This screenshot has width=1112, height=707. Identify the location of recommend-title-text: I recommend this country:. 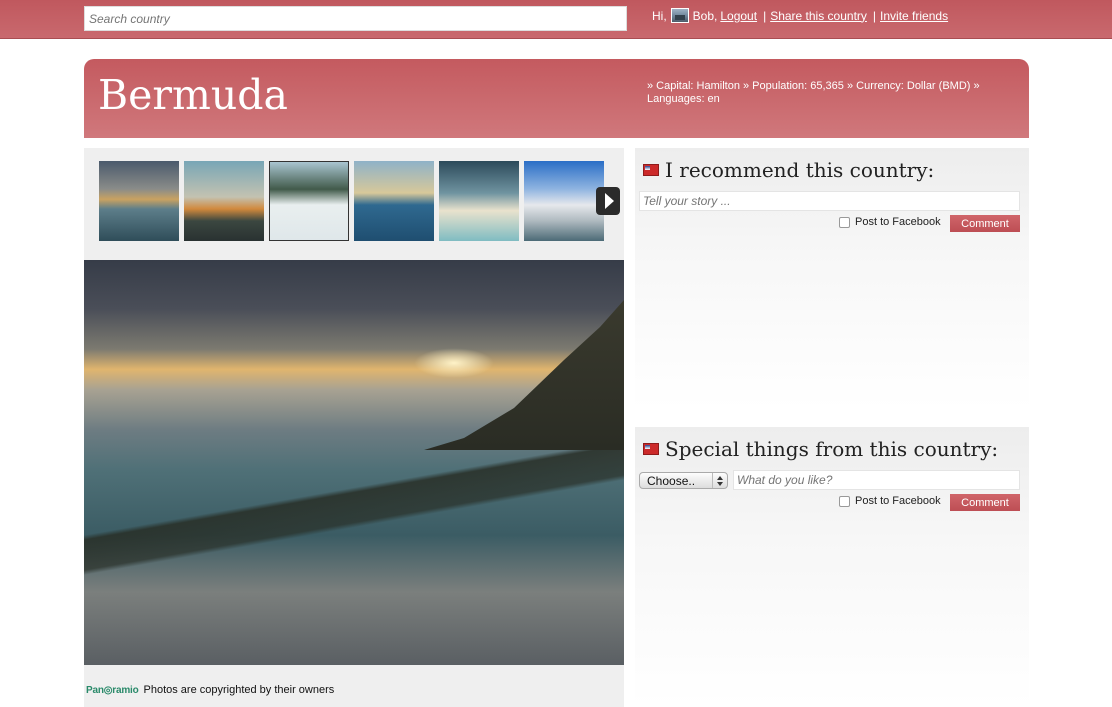
(800, 170).